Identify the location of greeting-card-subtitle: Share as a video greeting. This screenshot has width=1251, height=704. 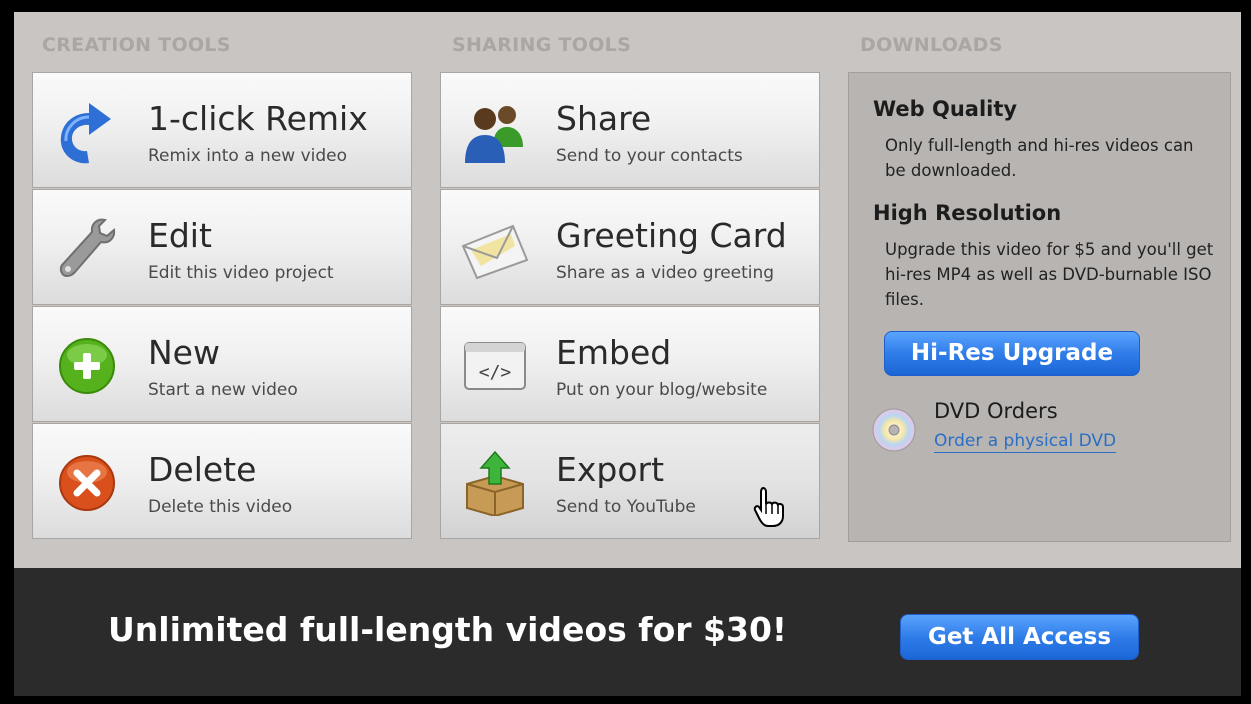
(665, 273).